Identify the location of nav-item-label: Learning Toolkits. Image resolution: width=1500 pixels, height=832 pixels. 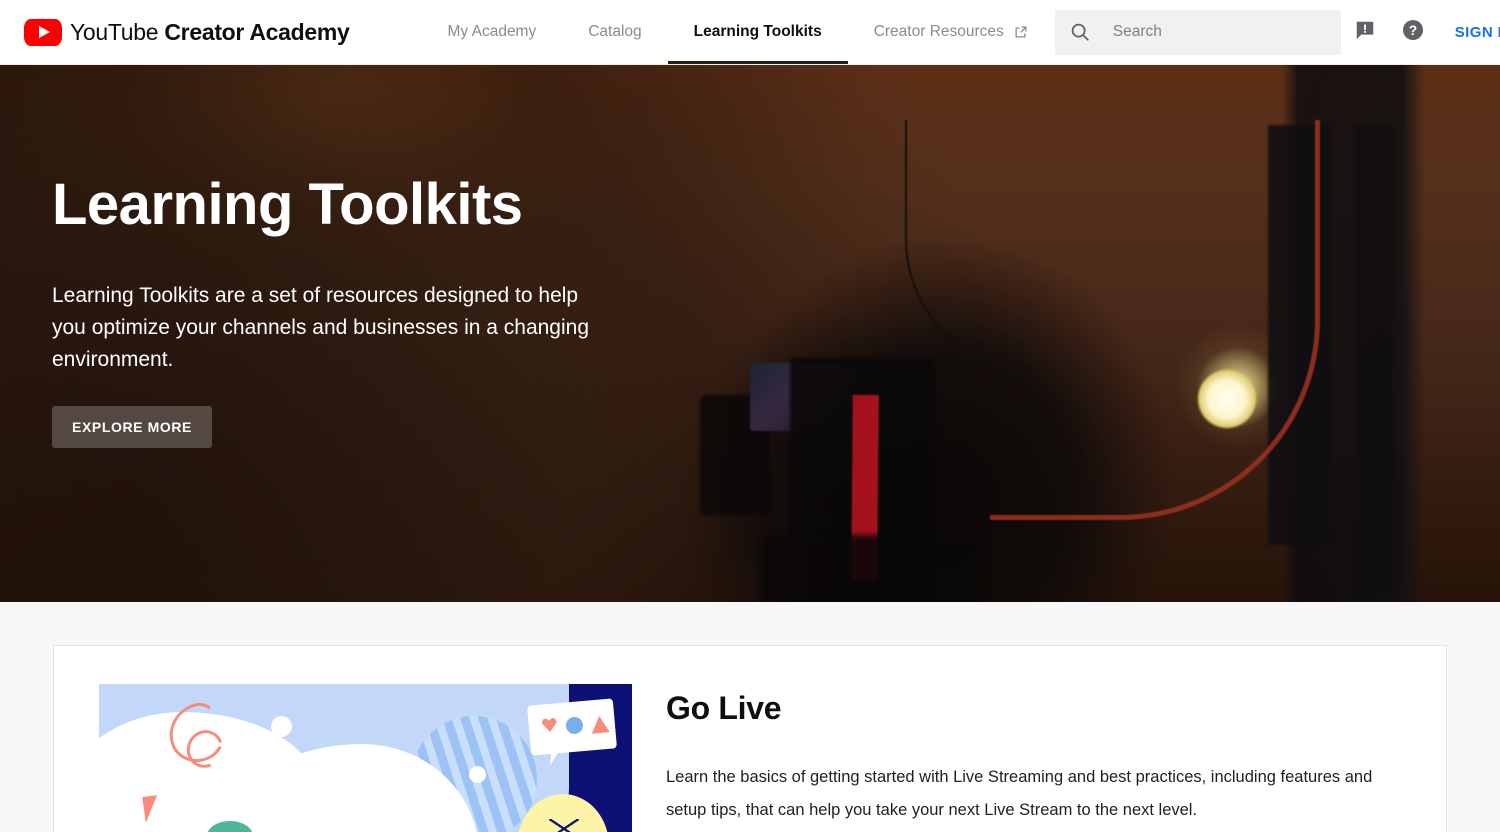
(757, 31).